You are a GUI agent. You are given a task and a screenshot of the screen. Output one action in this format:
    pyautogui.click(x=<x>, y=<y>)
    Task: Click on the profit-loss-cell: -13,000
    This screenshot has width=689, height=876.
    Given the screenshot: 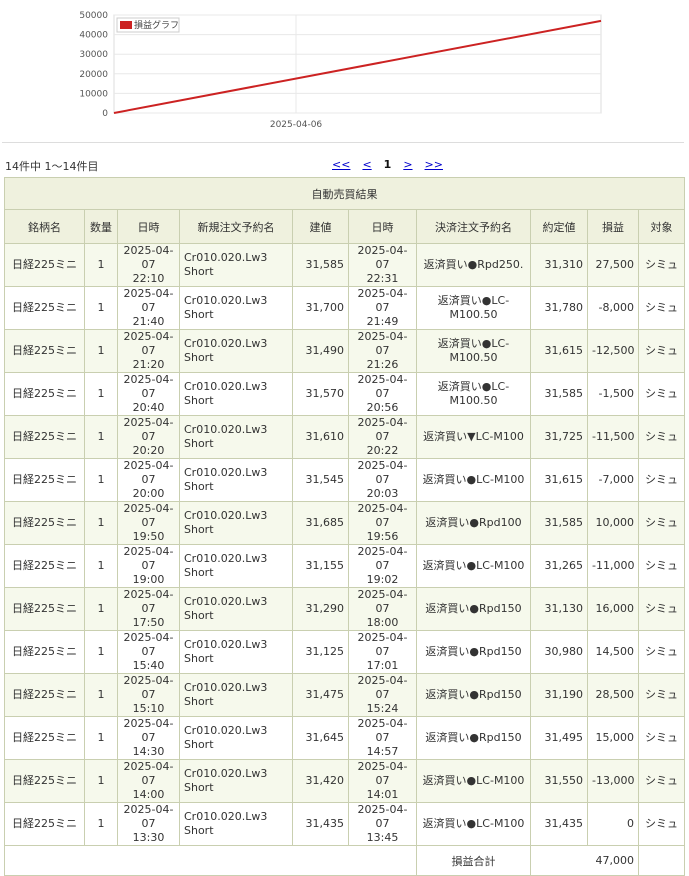 What is the action you would take?
    pyautogui.click(x=613, y=781)
    